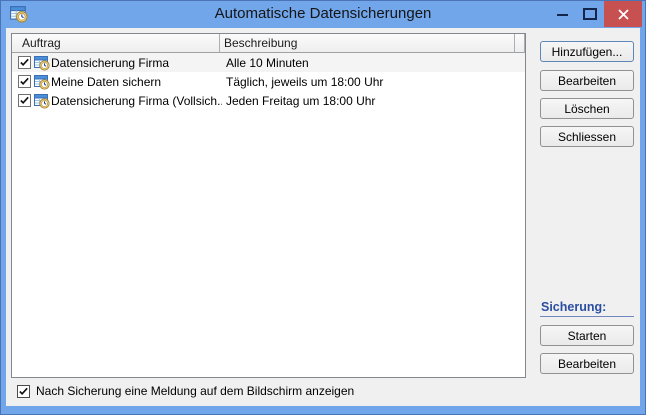 The width and height of the screenshot is (646, 415). I want to click on close-dialog-button: Schliessen, so click(587, 136).